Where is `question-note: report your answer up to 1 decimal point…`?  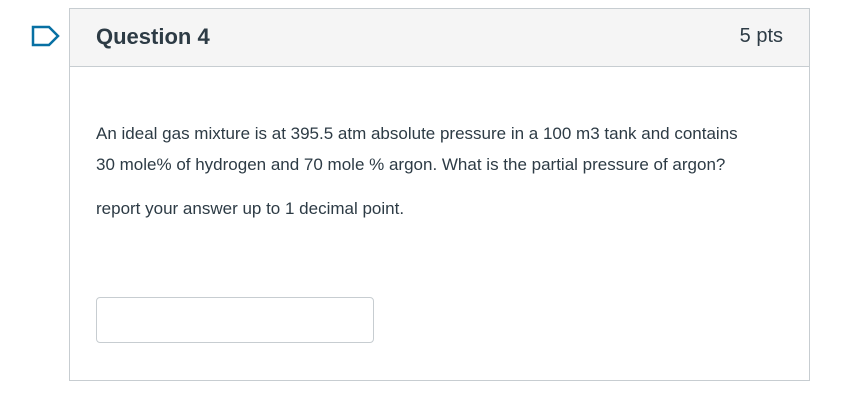
question-note: report your answer up to 1 decimal point… is located at coordinates (250, 208).